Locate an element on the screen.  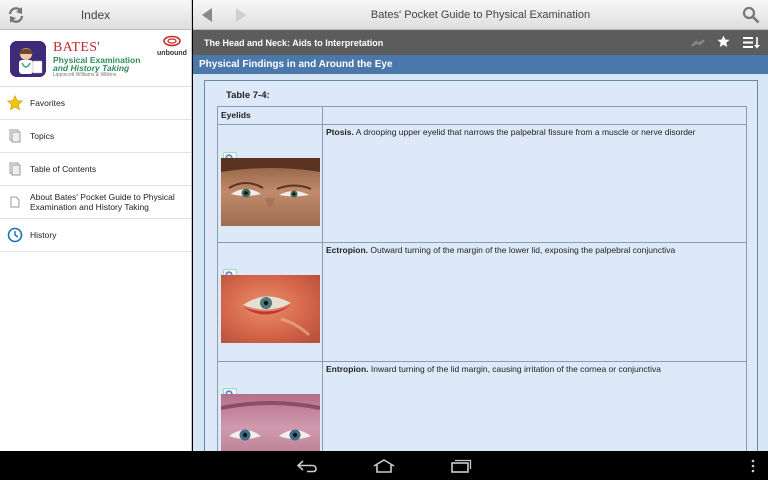
ptosis-photo is located at coordinates (270, 192).